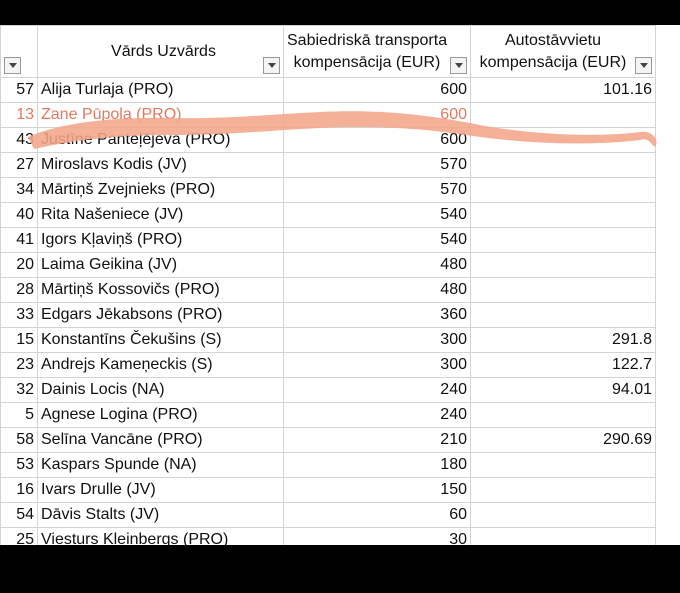 The width and height of the screenshot is (680, 593). What do you see at coordinates (377, 440) in the screenshot?
I see `transport-cell: 210` at bounding box center [377, 440].